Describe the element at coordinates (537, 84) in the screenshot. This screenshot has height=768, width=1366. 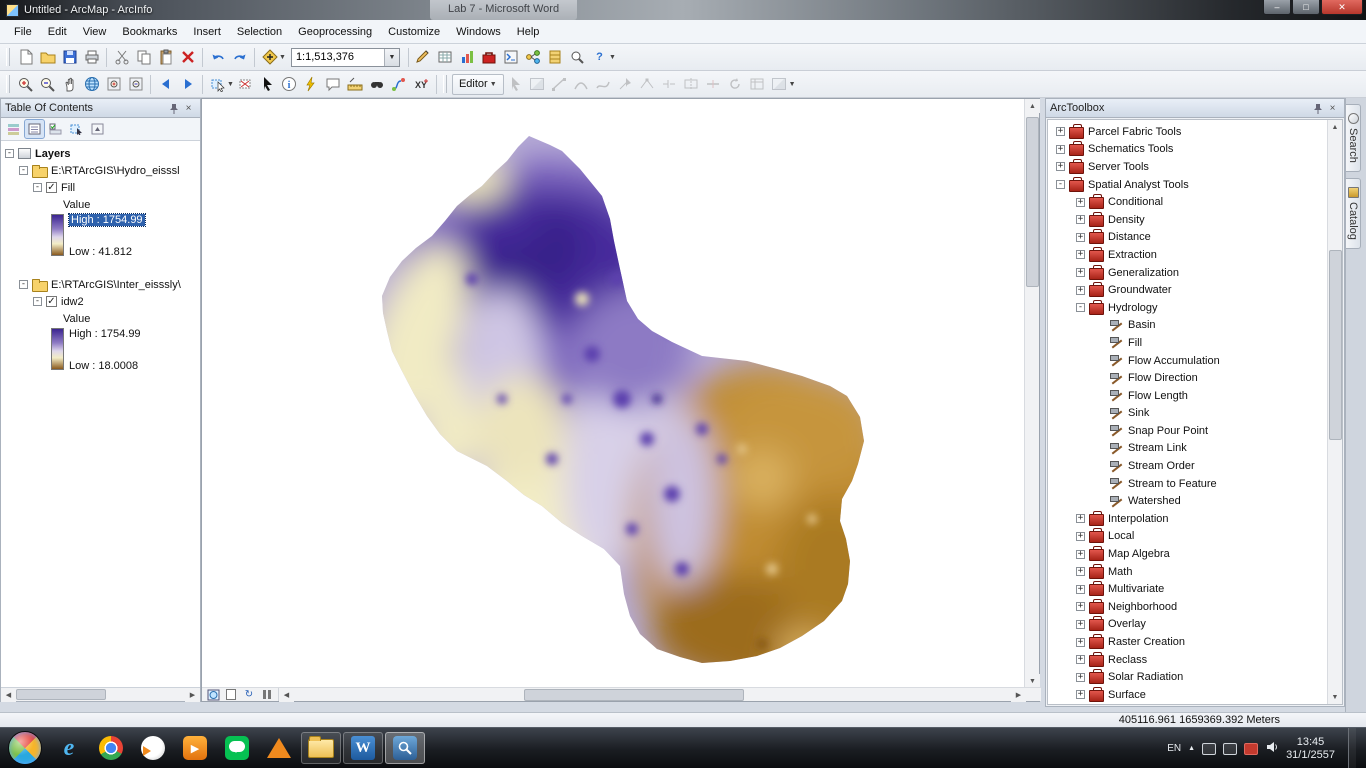
I see `edit-annotation-icon` at that location.